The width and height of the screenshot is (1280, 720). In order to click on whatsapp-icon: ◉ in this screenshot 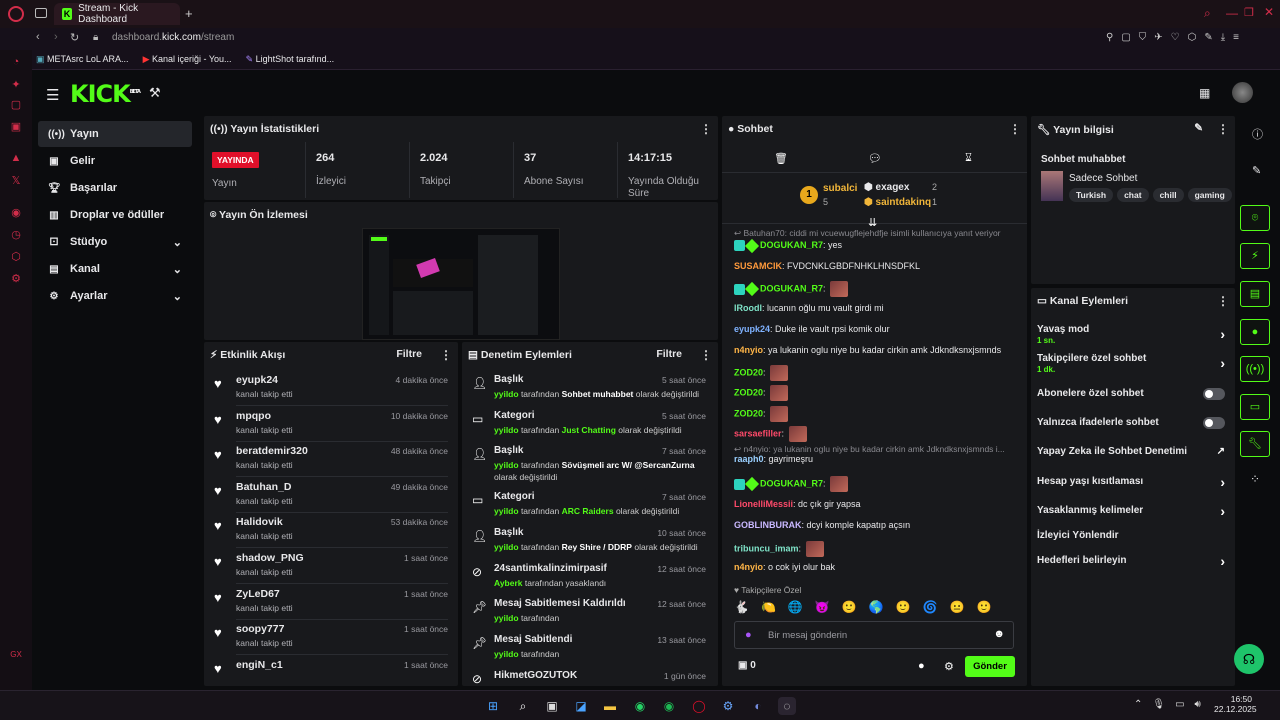, I will do `click(640, 706)`.